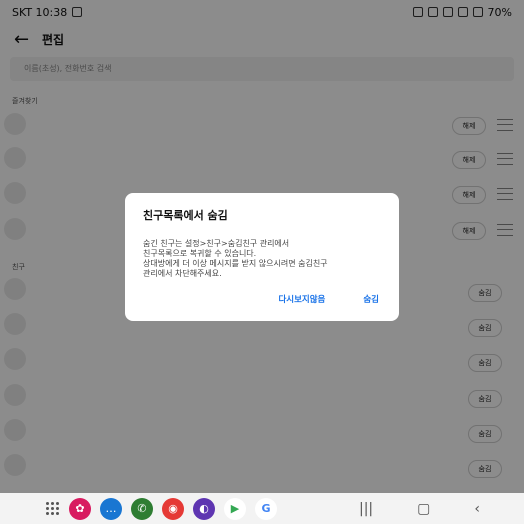 Image resolution: width=524 pixels, height=524 pixels. What do you see at coordinates (185, 215) in the screenshot?
I see `dialog-title: 친구목록에서 숨김` at bounding box center [185, 215].